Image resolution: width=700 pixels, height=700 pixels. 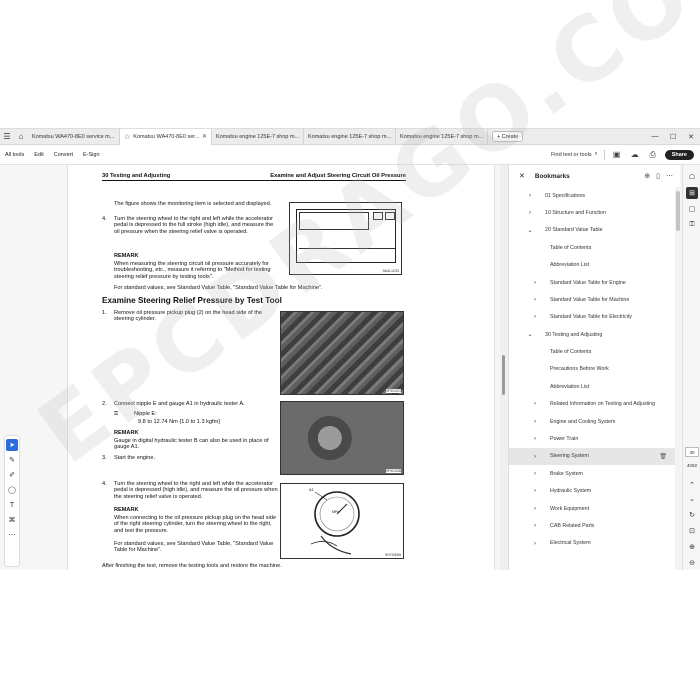 I want to click on bookmark-item: › Work Equipment, so click(x=592, y=508).